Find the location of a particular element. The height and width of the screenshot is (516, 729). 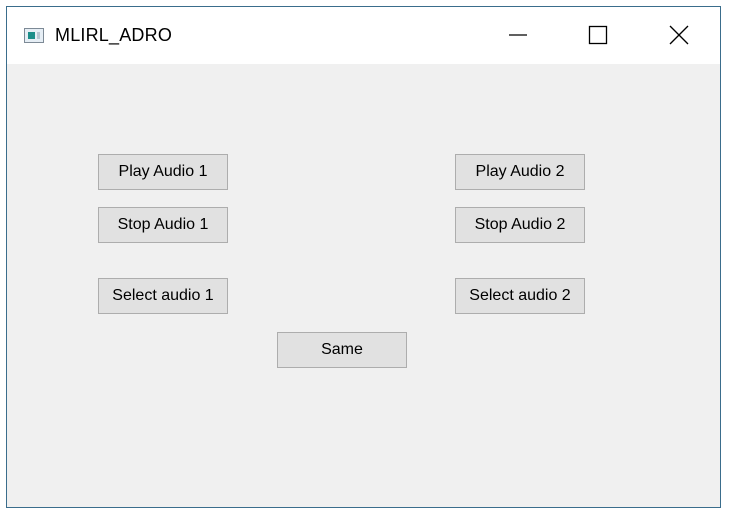

maximize-icon is located at coordinates (598, 35).